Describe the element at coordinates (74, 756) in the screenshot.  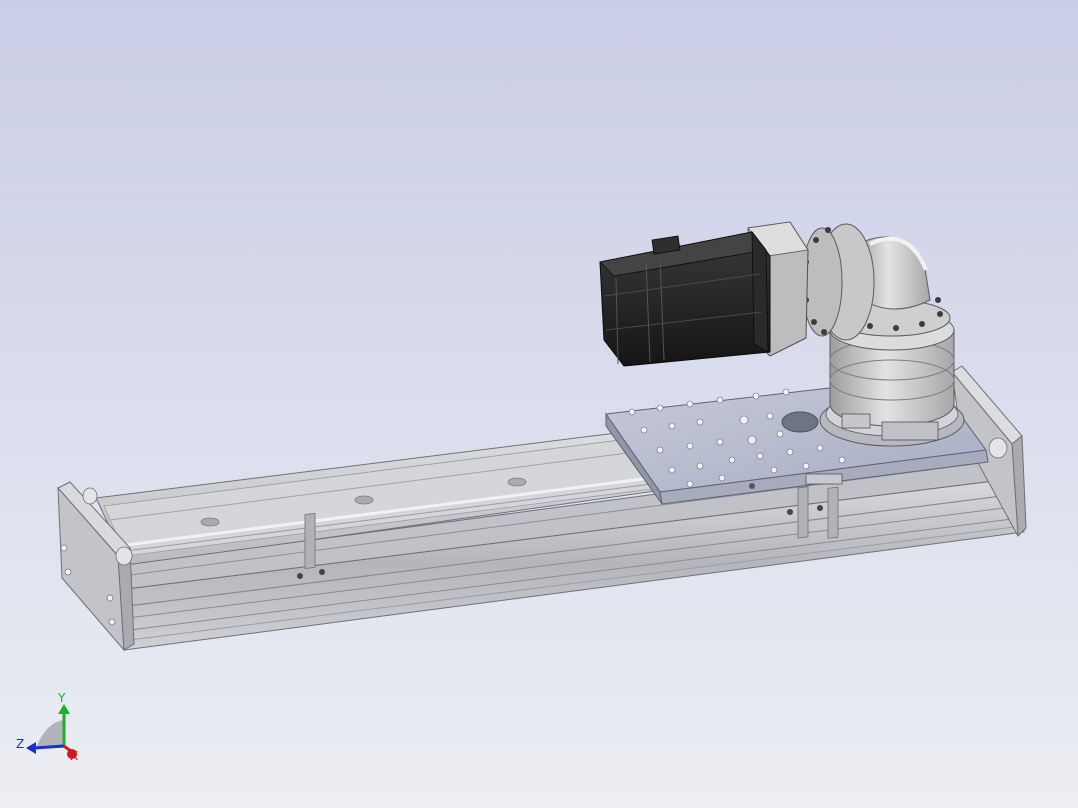
I see `x-axis-label: X` at that location.